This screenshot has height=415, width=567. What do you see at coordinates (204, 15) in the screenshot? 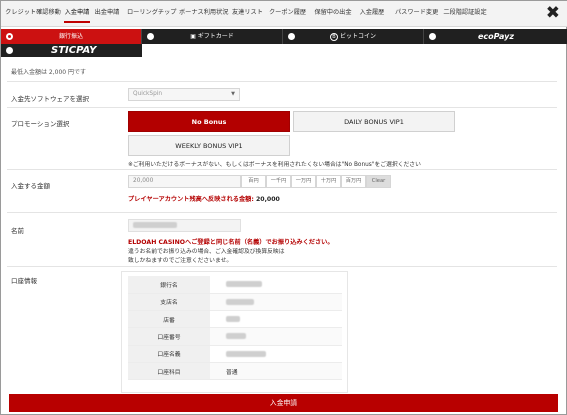
I see `tab-bonus-status: ボーナス利用状況` at bounding box center [204, 15].